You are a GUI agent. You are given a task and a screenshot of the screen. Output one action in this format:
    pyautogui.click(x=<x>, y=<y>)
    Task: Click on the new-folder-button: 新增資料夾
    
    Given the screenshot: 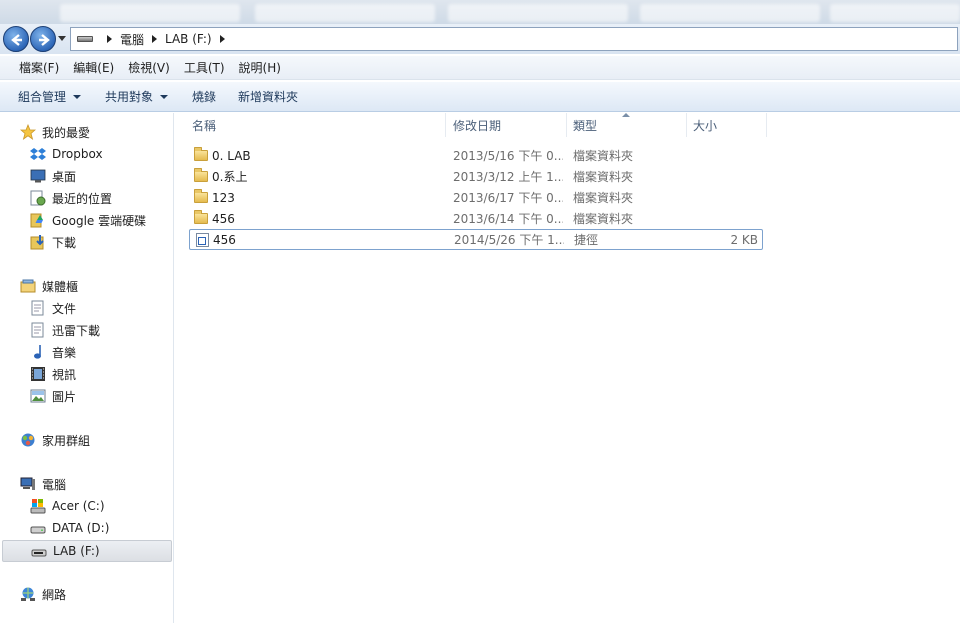 What is the action you would take?
    pyautogui.click(x=271, y=96)
    